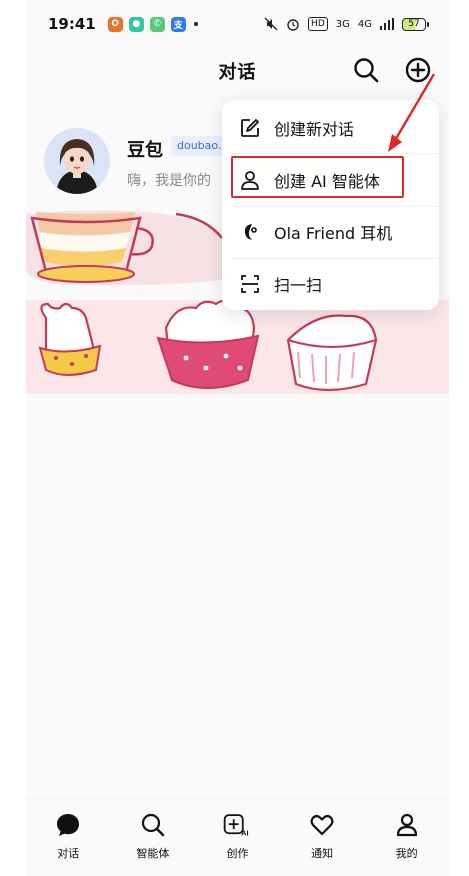  I want to click on highlight-box, so click(317, 177).